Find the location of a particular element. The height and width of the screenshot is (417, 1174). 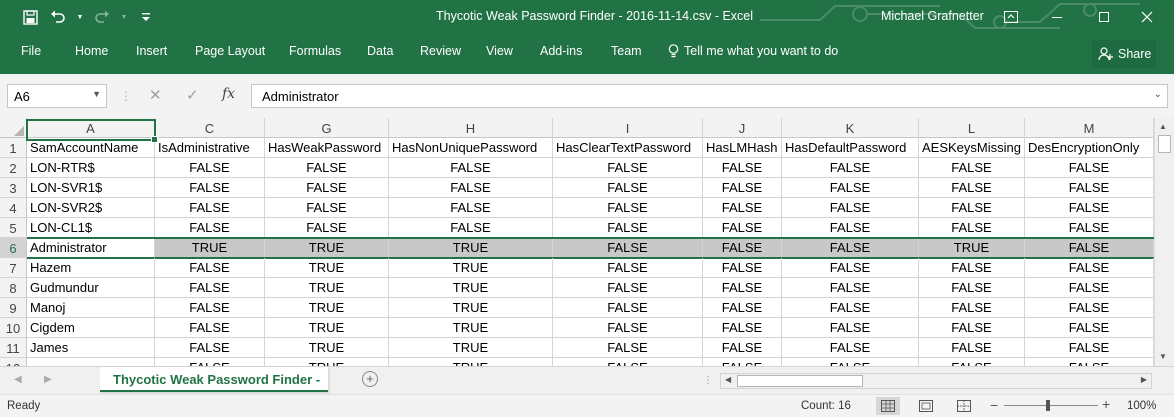

redo-dropdown-icon: ▼ is located at coordinates (124, 17).